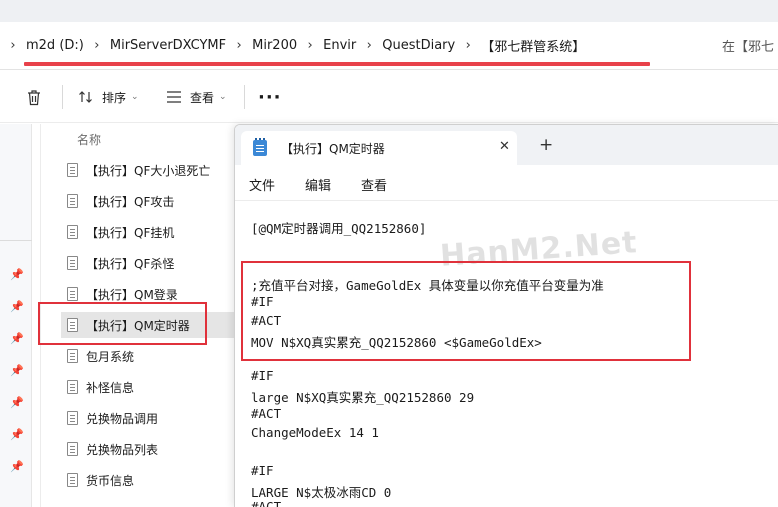 Image resolution: width=778 pixels, height=507 pixels. What do you see at coordinates (110, 387) in the screenshot?
I see `file-name: 补怪信息` at bounding box center [110, 387].